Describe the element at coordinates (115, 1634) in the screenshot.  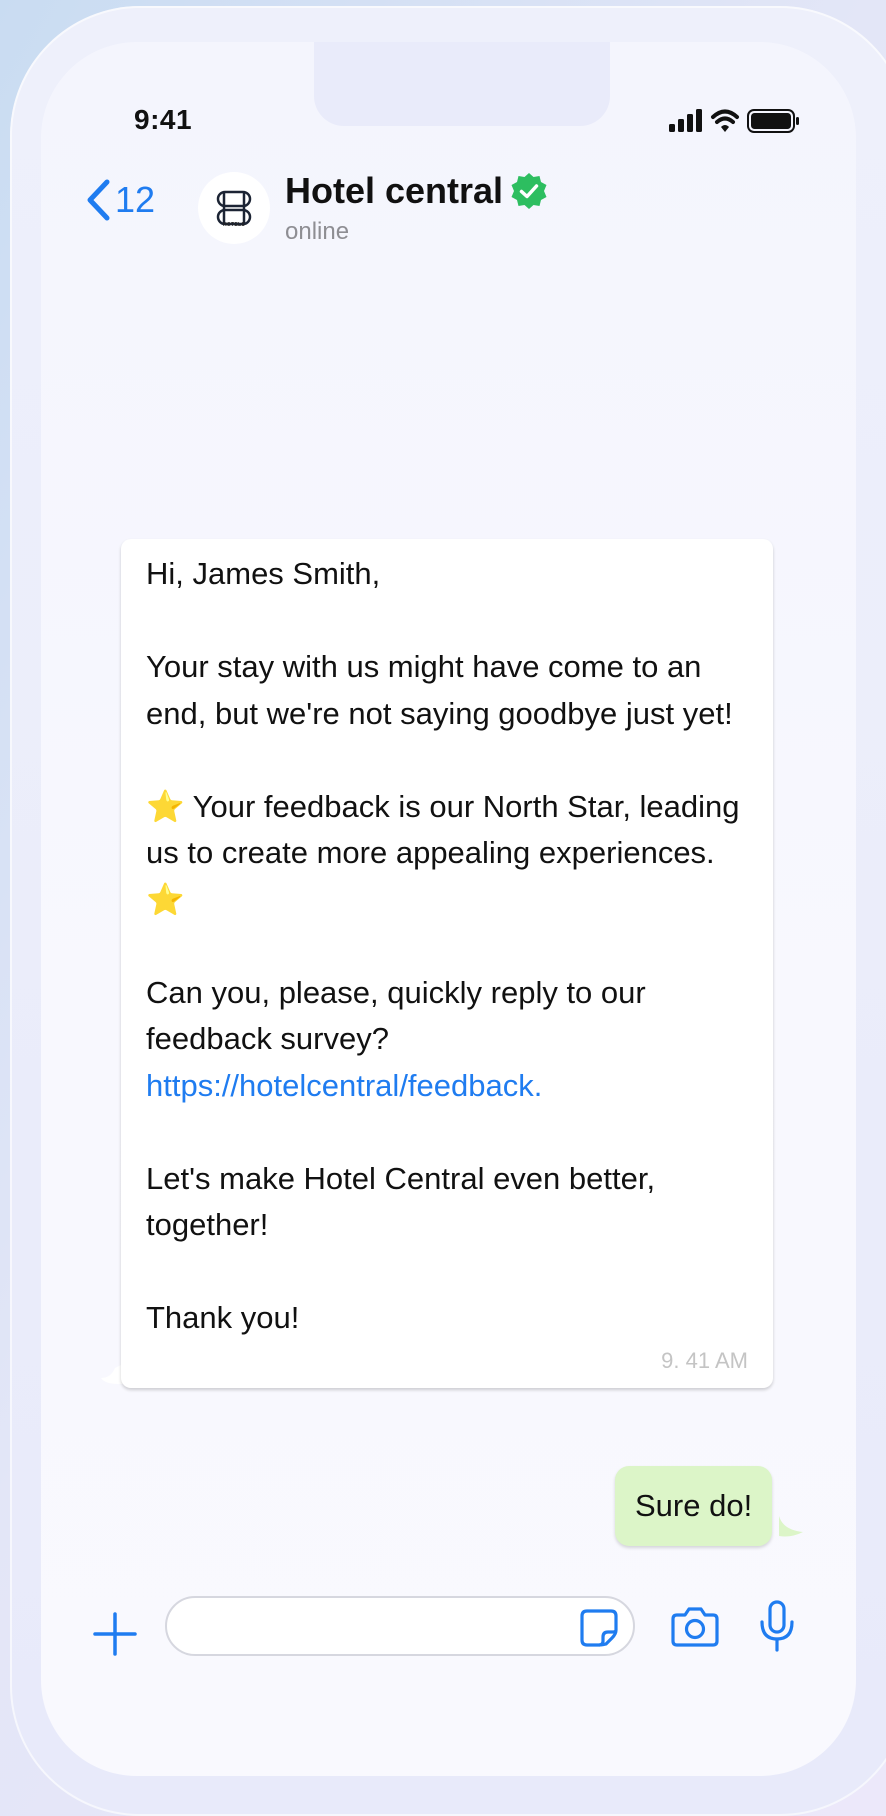
I see `plus-icon` at that location.